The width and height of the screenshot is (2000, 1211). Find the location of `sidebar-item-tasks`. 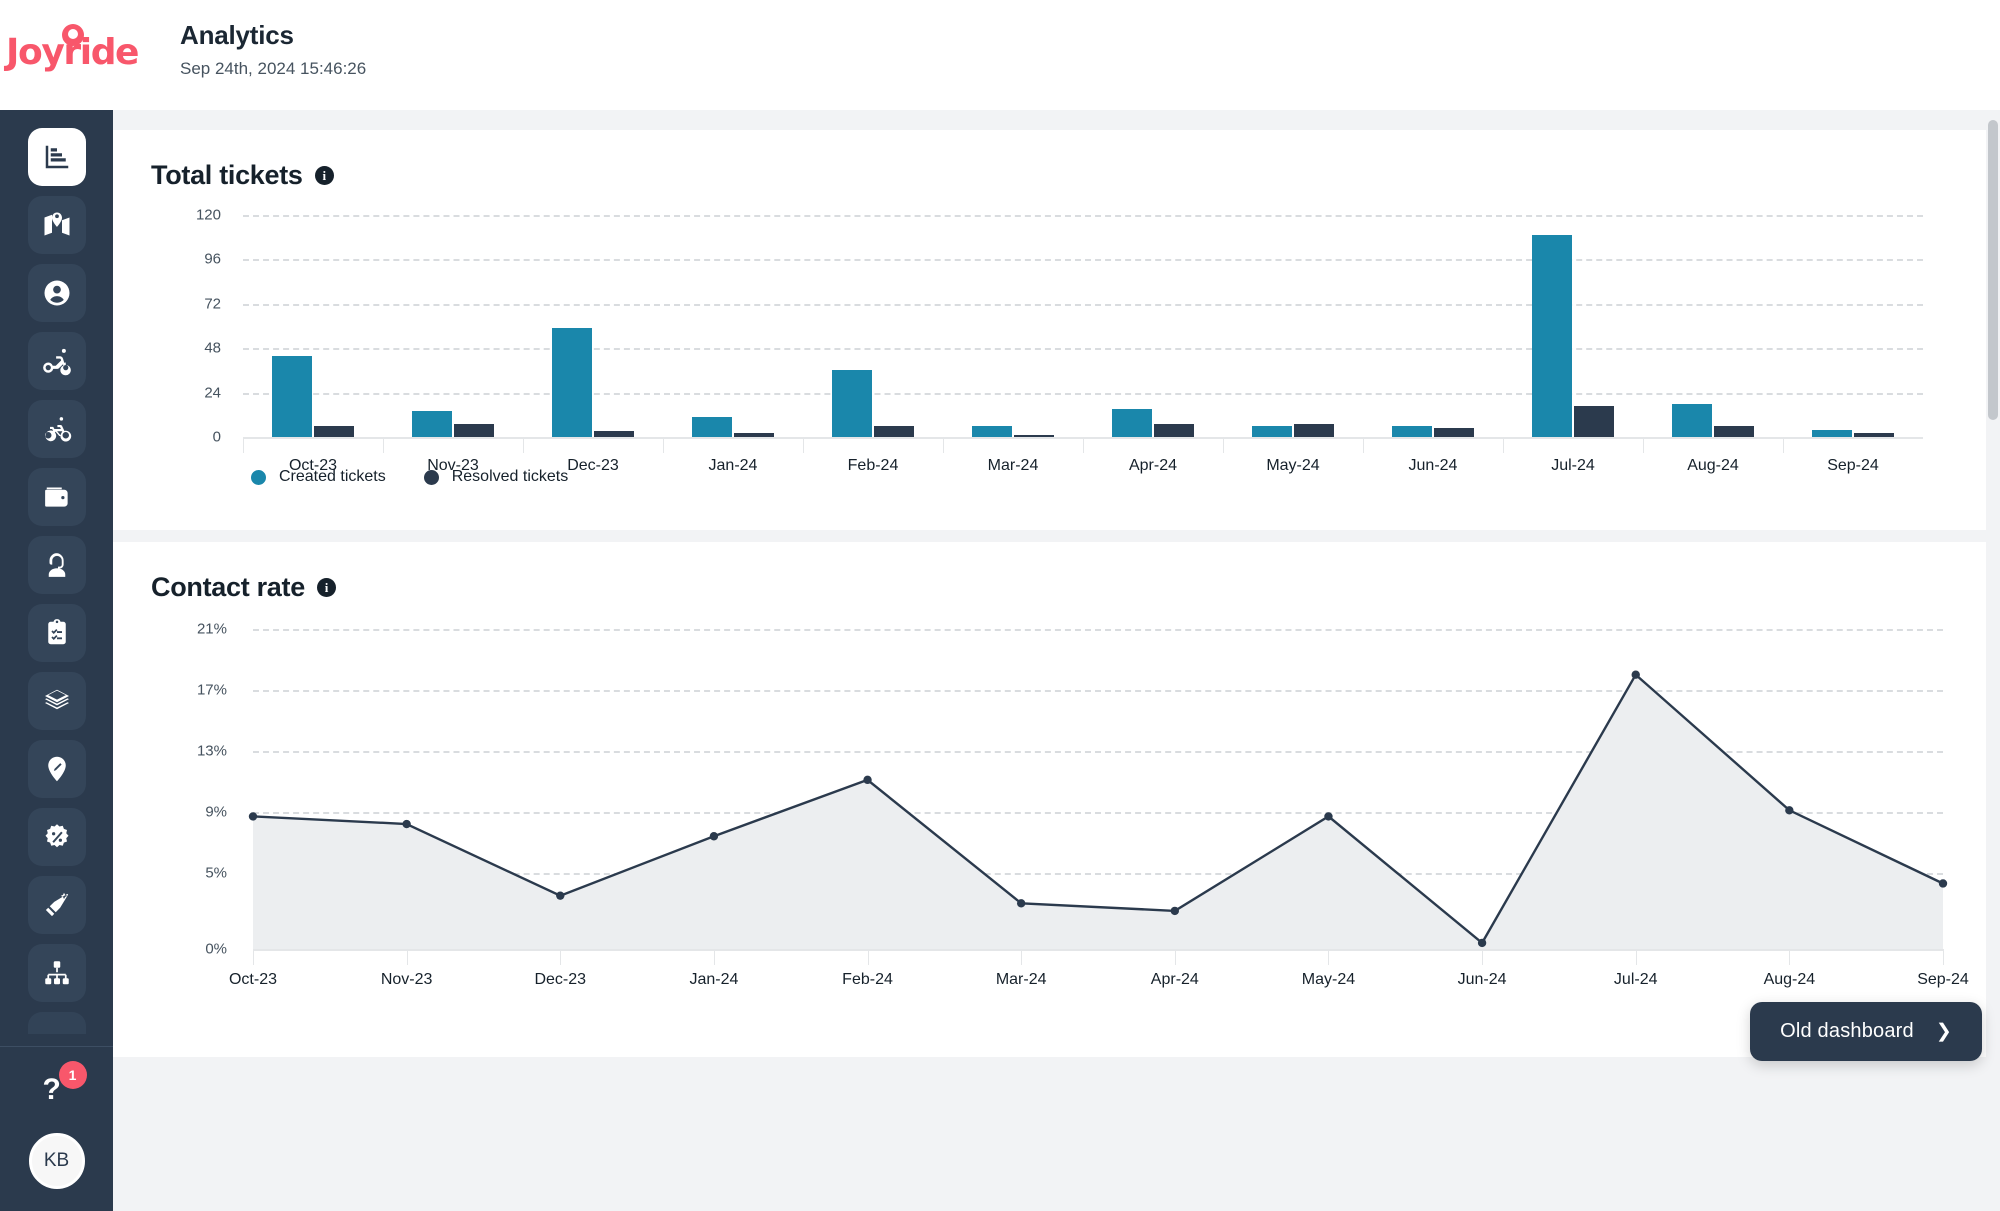

sidebar-item-tasks is located at coordinates (56, 633).